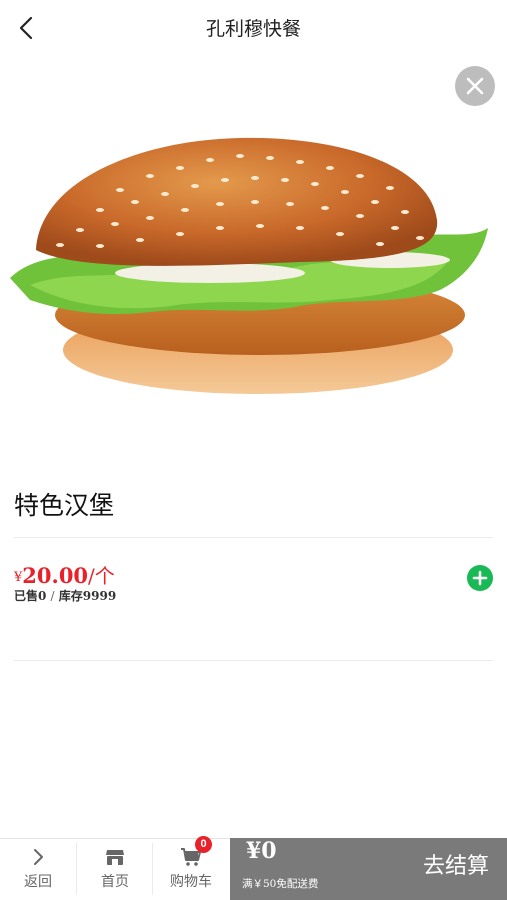 This screenshot has width=507, height=900. I want to click on page-title: 孔利穆快餐, so click(253, 29).